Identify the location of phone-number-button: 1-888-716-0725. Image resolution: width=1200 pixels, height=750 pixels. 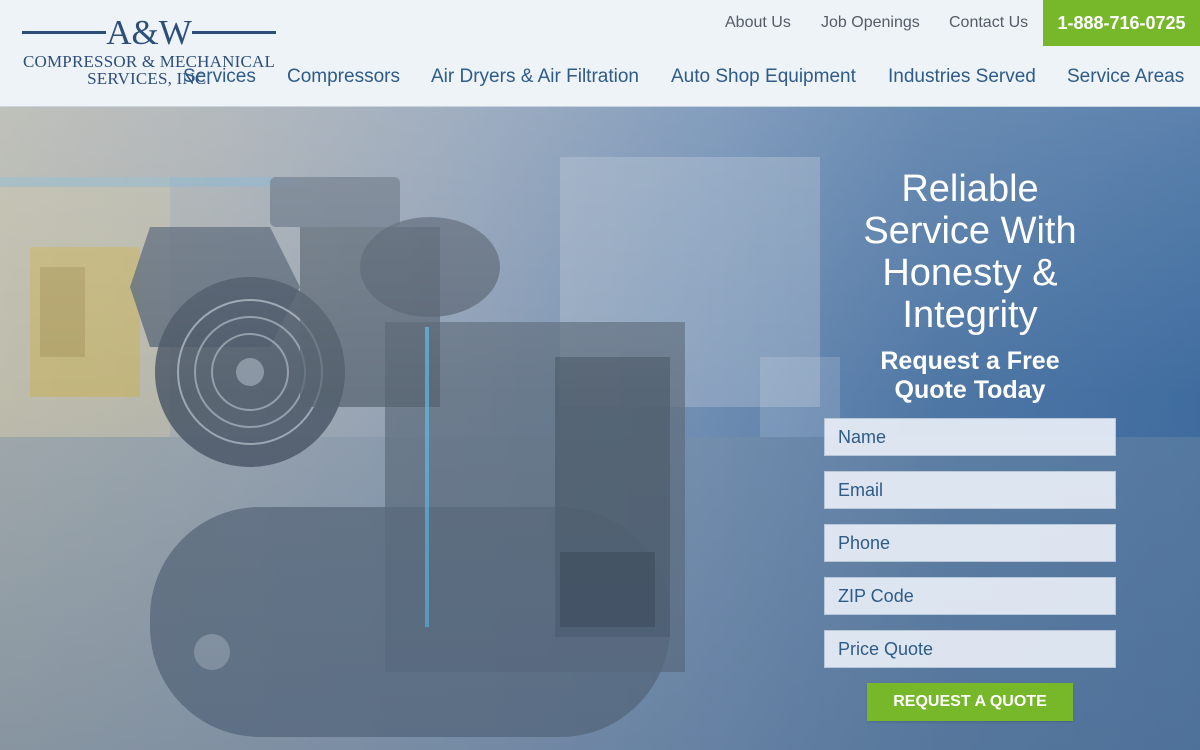
(1121, 23).